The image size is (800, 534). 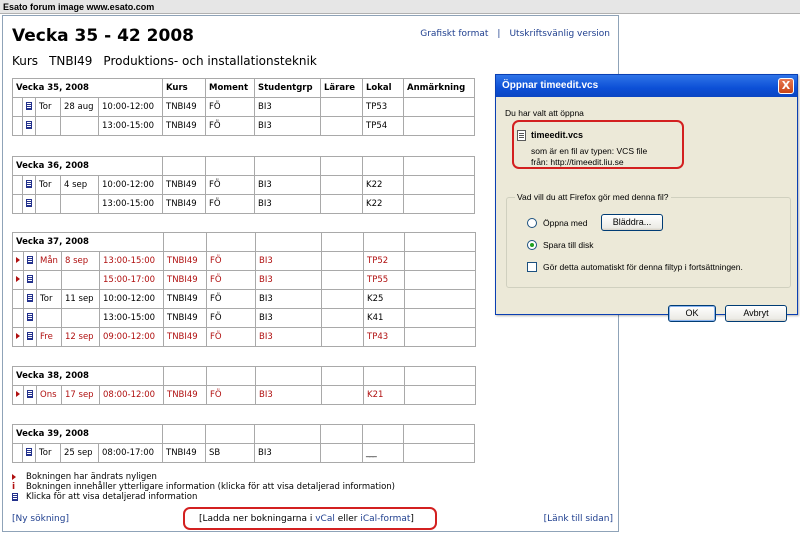 I want to click on booking-row: 13:00-15:00 TNBI49 FÖ BI3 TP54, so click(x=243, y=126).